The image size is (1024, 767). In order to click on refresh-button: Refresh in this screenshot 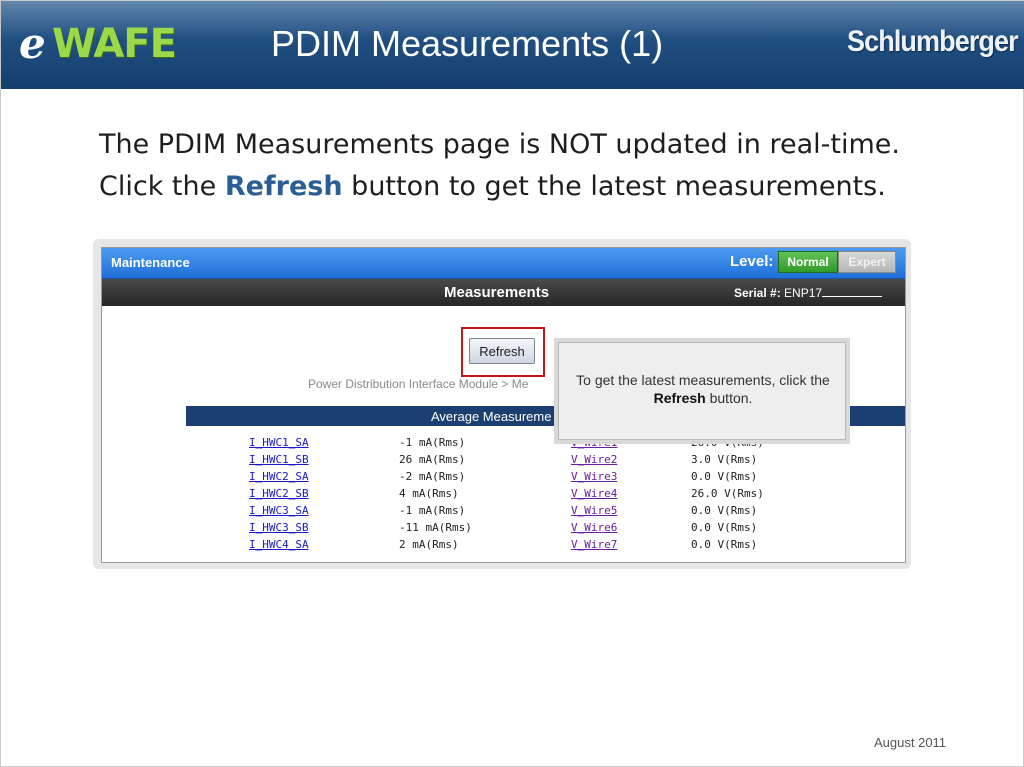, I will do `click(502, 351)`.